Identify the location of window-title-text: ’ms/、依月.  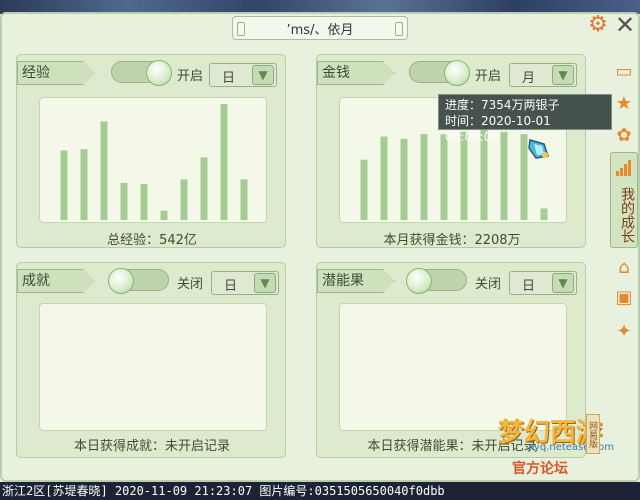
(320, 30).